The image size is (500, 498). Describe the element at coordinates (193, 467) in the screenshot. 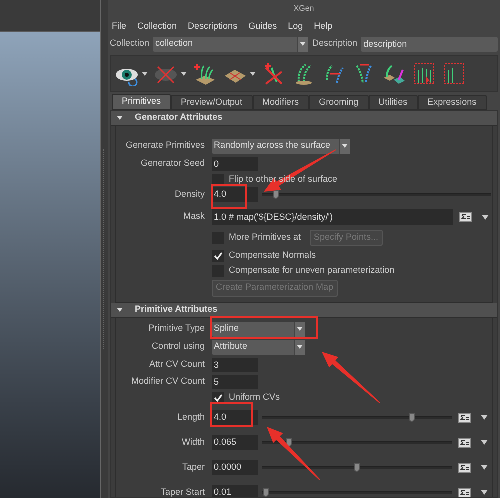

I see `field-label: Taper` at that location.